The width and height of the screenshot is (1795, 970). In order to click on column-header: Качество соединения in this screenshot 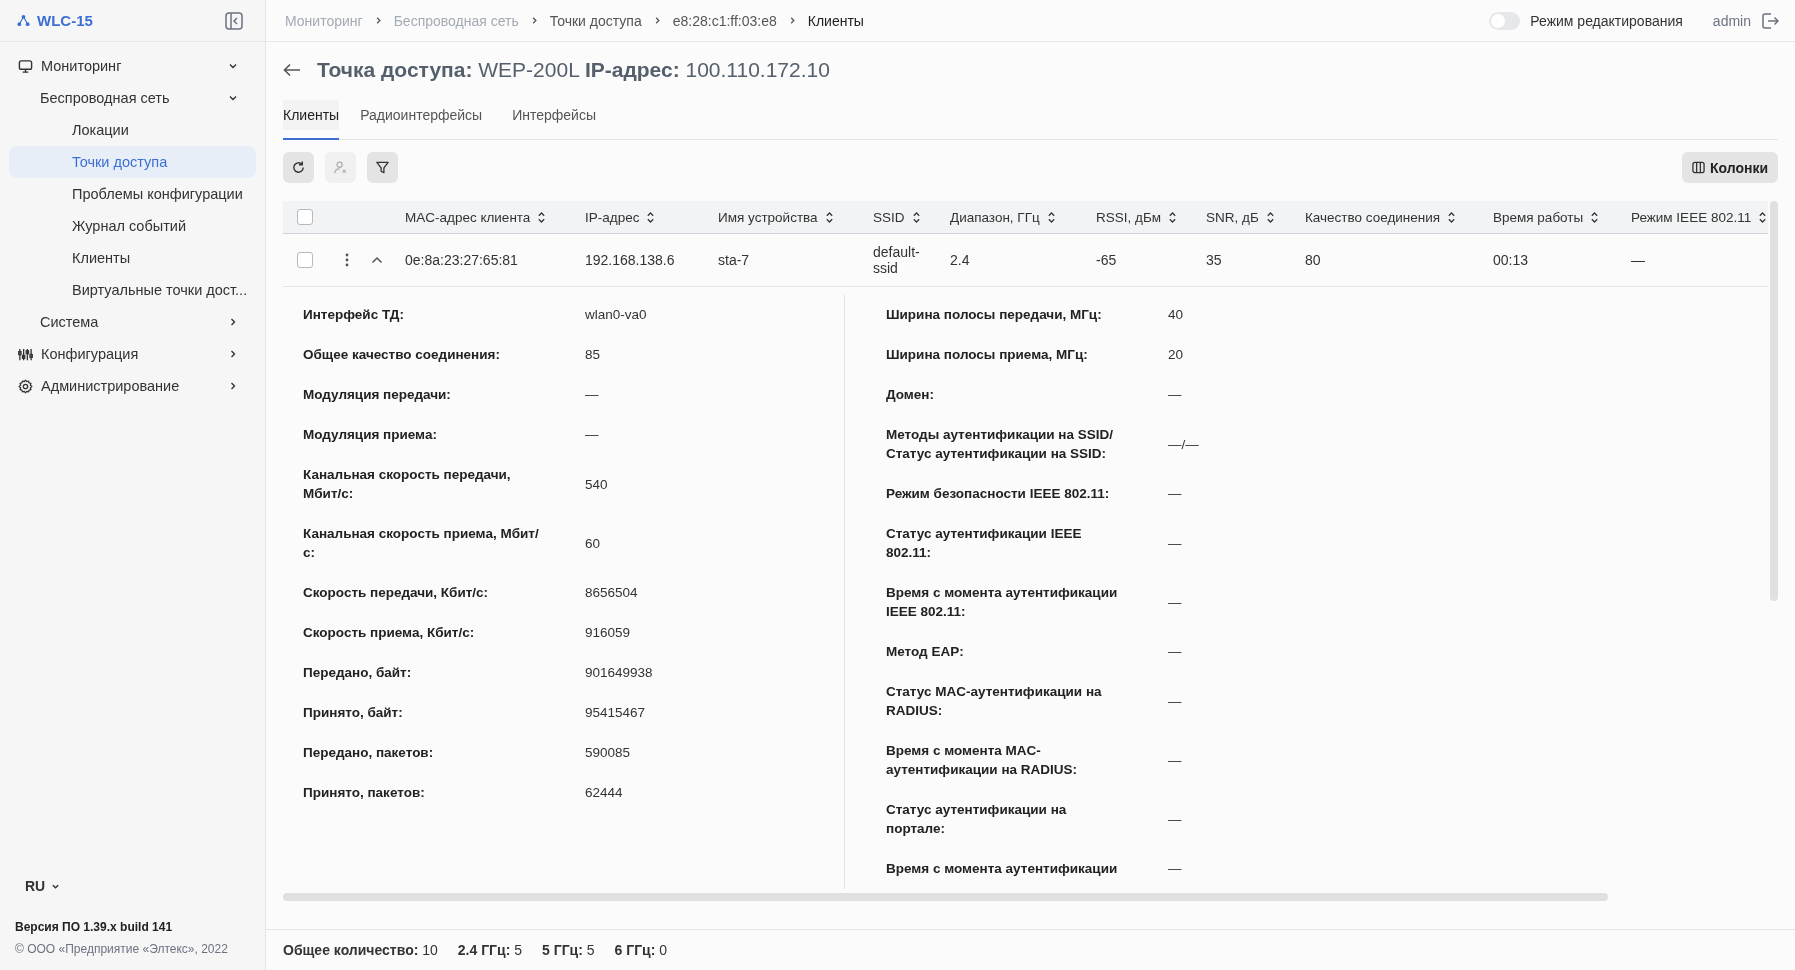, I will do `click(1373, 217)`.